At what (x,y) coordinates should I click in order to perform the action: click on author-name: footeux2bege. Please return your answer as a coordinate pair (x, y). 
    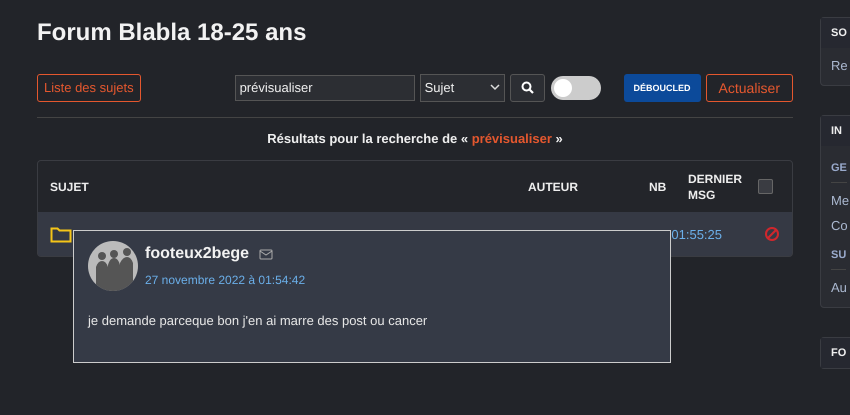
    Looking at the image, I should click on (197, 254).